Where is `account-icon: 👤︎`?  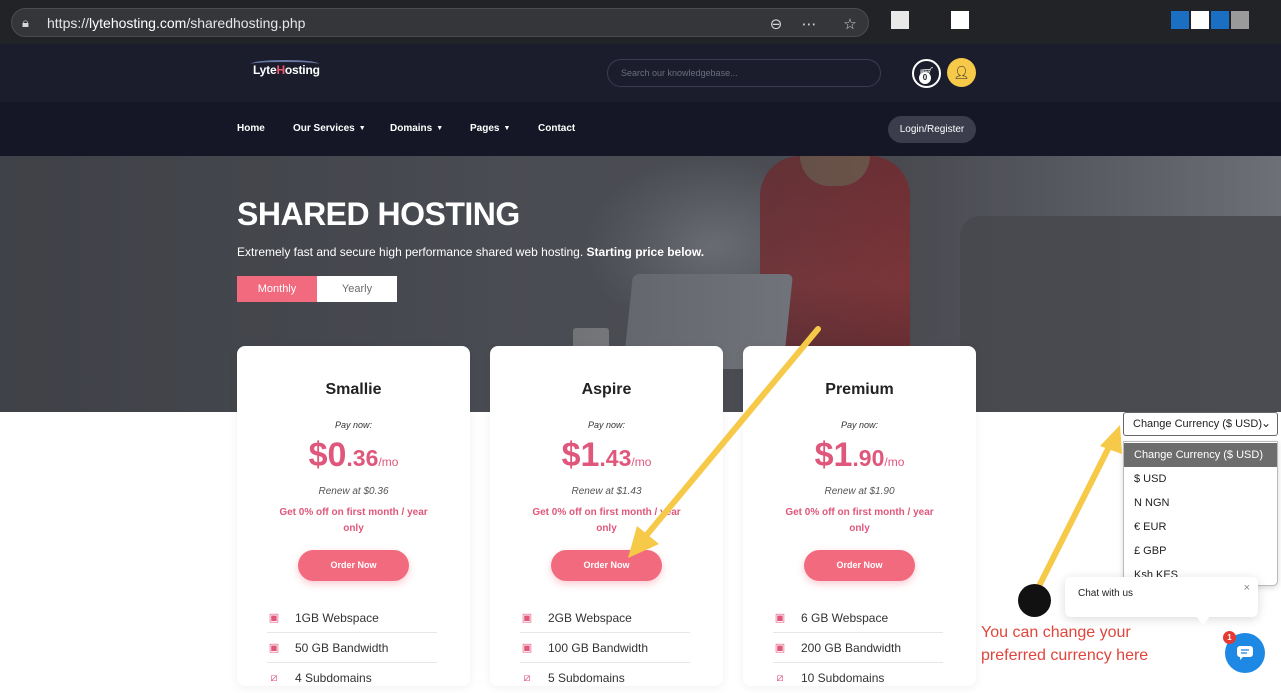 account-icon: 👤︎ is located at coordinates (961, 72).